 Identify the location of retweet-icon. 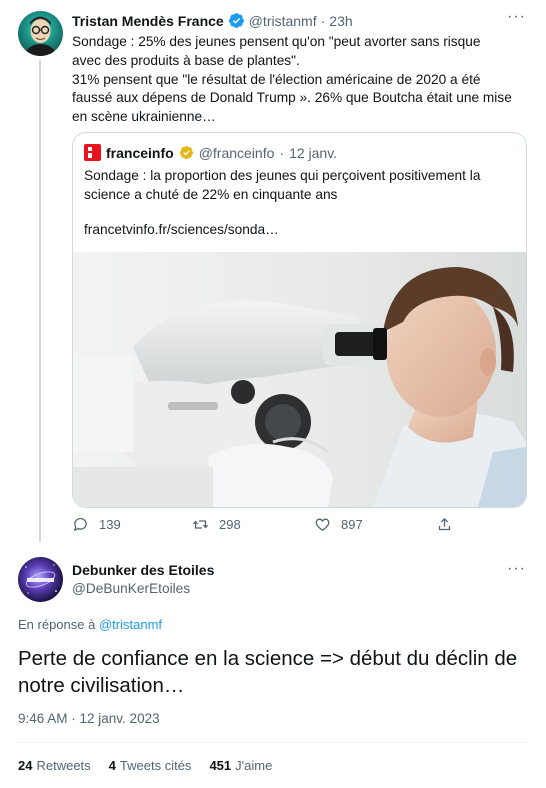
(200, 524).